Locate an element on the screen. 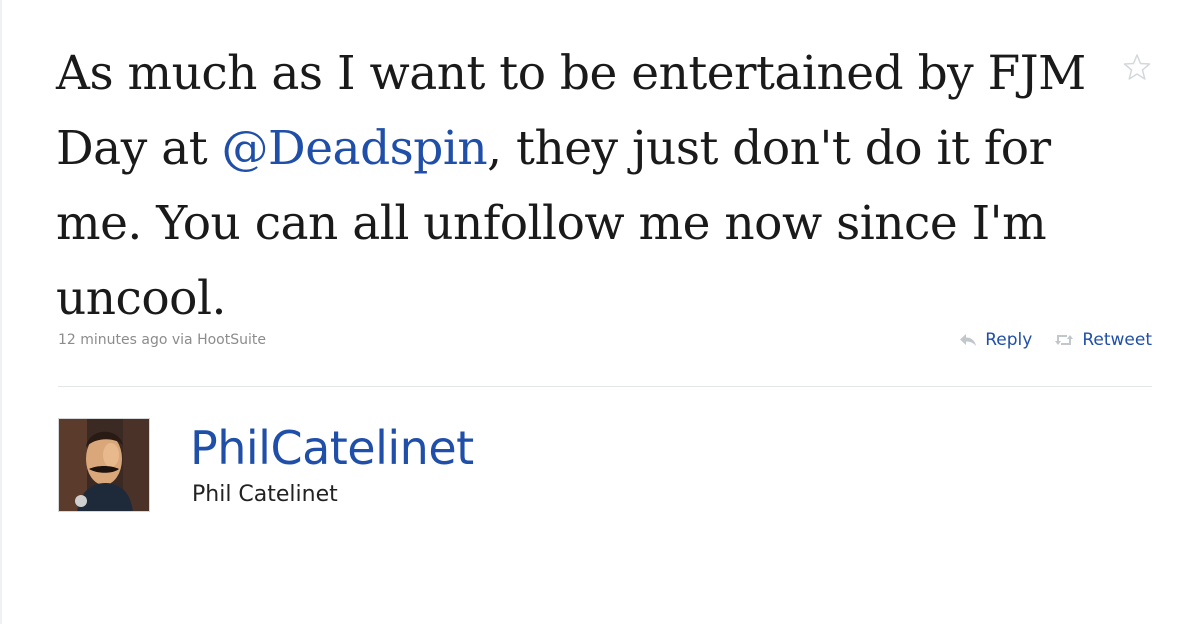 This screenshot has width=1200, height=624. avatar is located at coordinates (104, 465).